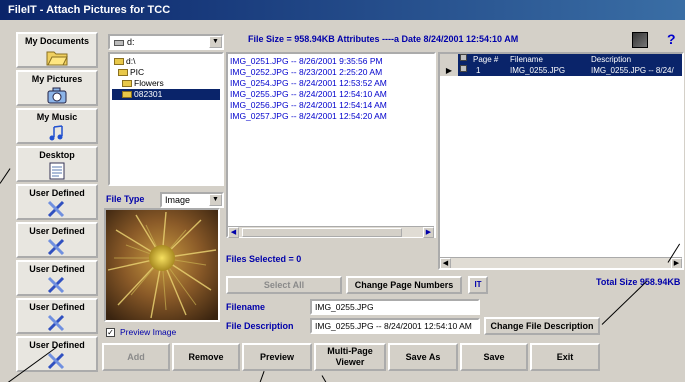  I want to click on sidebar-item-user-defined-4: User Defined, so click(57, 316).